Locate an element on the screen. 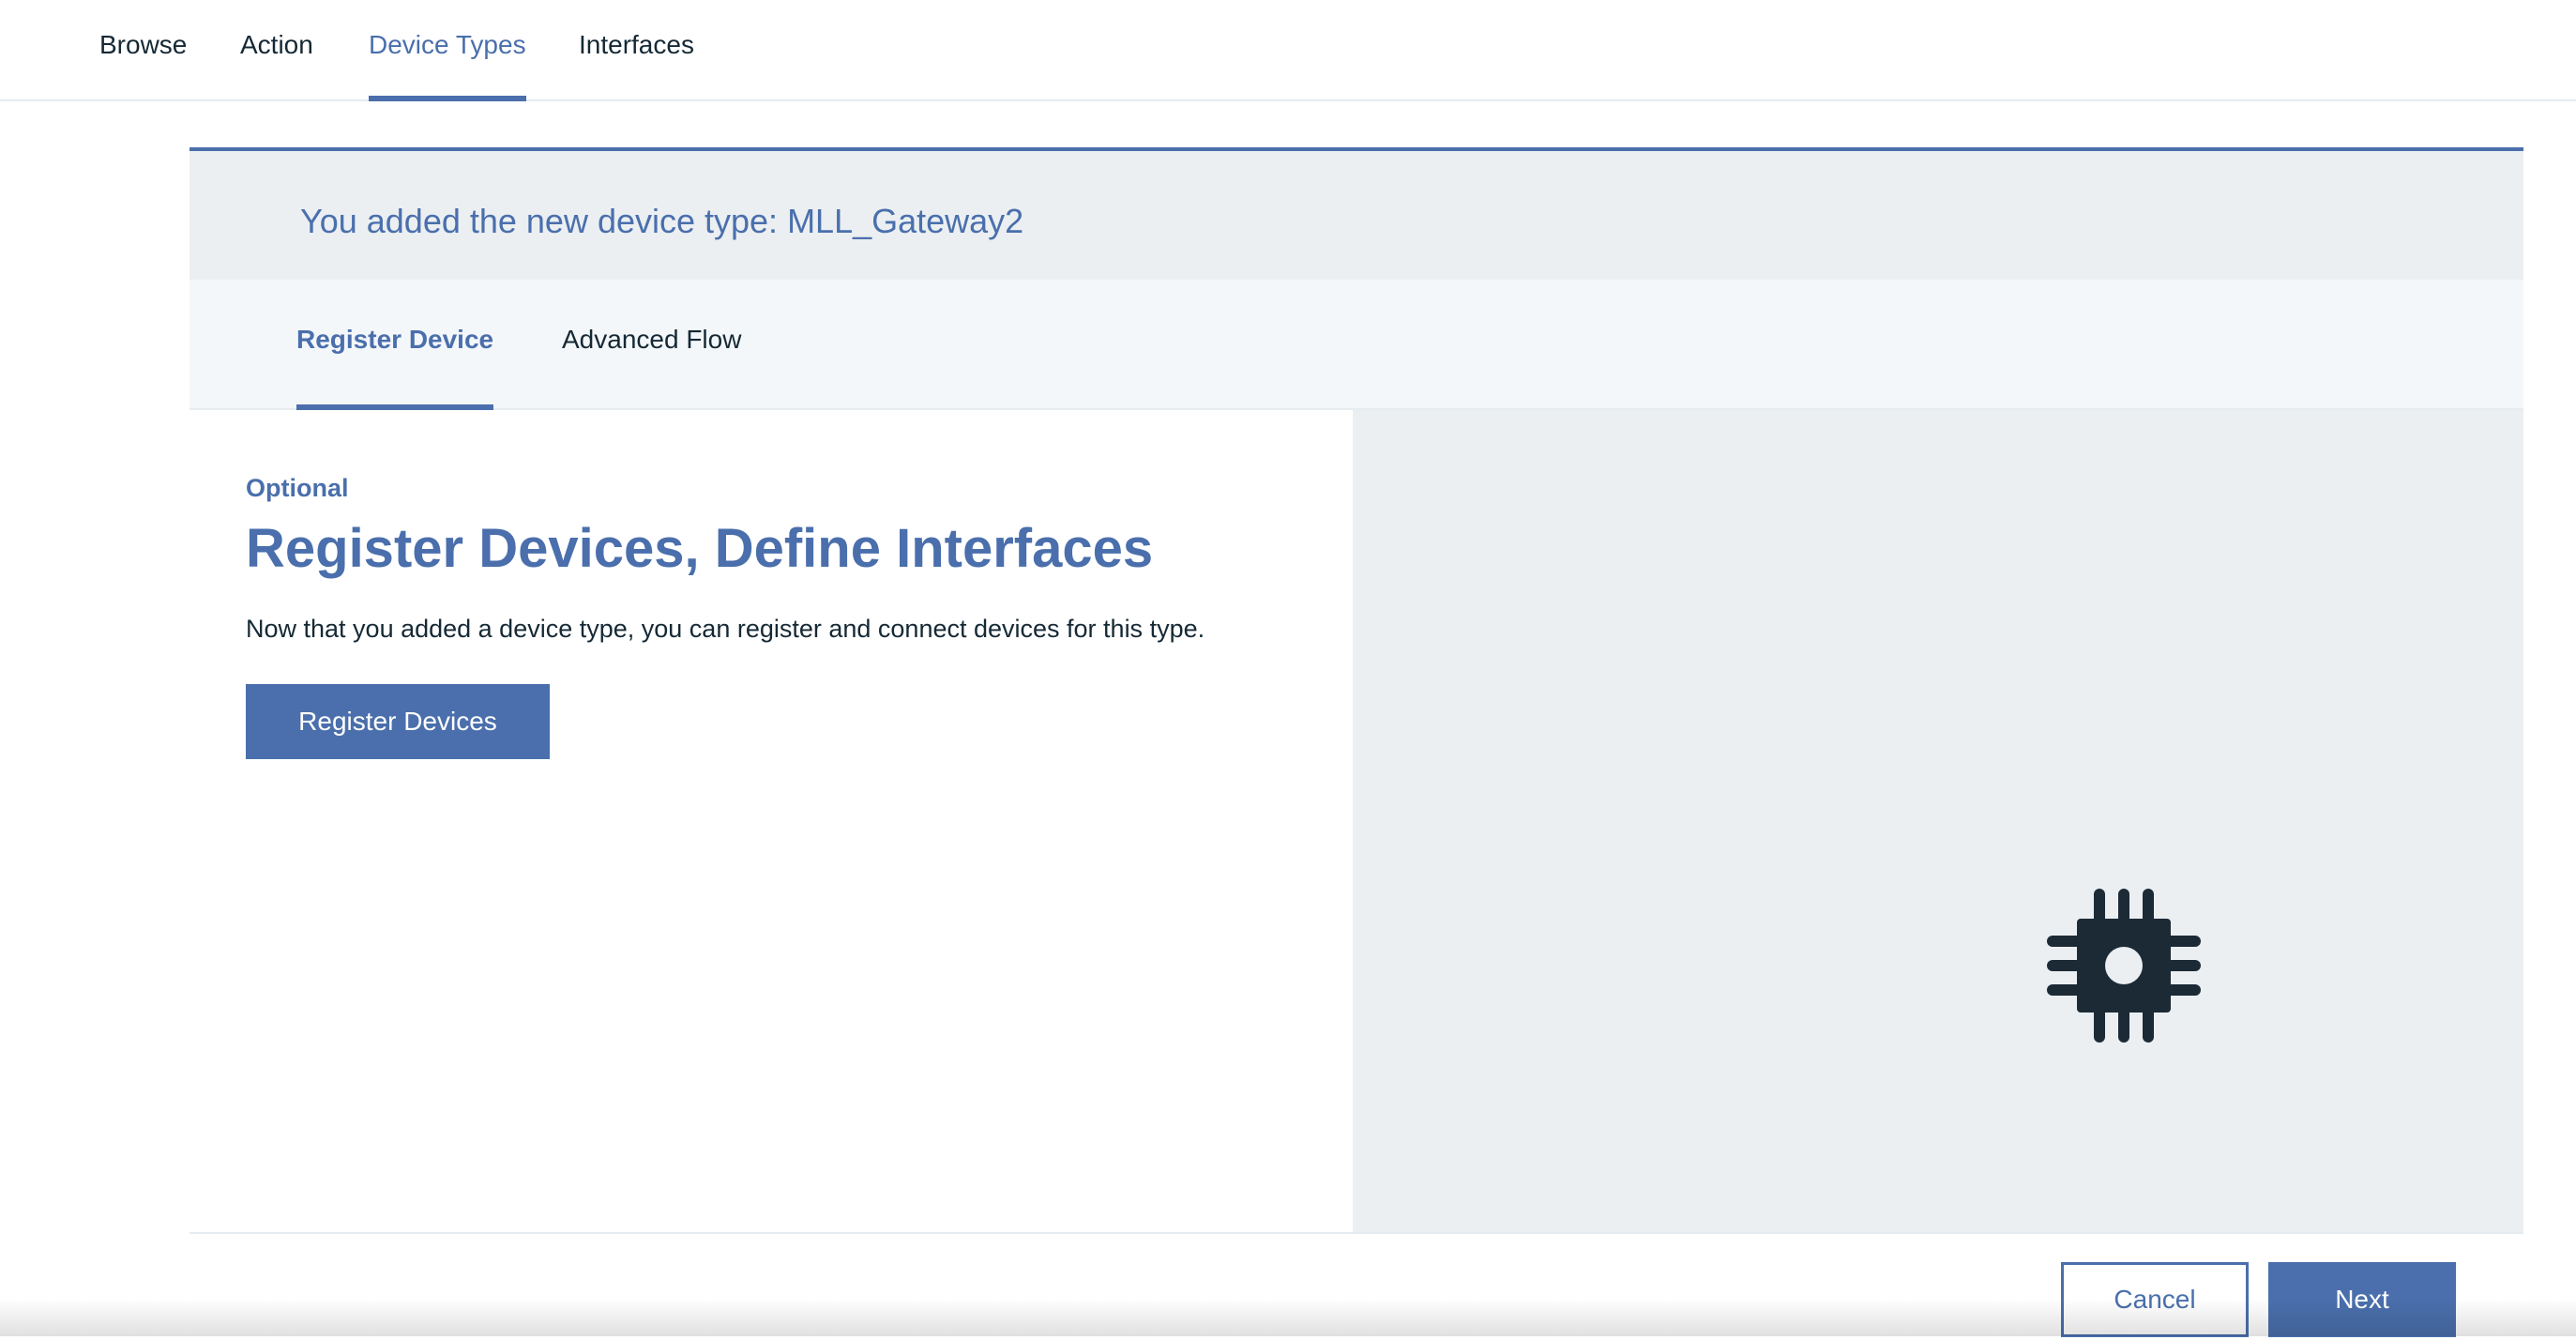 Image resolution: width=2576 pixels, height=1340 pixels. optional-label: Optional is located at coordinates (297, 488).